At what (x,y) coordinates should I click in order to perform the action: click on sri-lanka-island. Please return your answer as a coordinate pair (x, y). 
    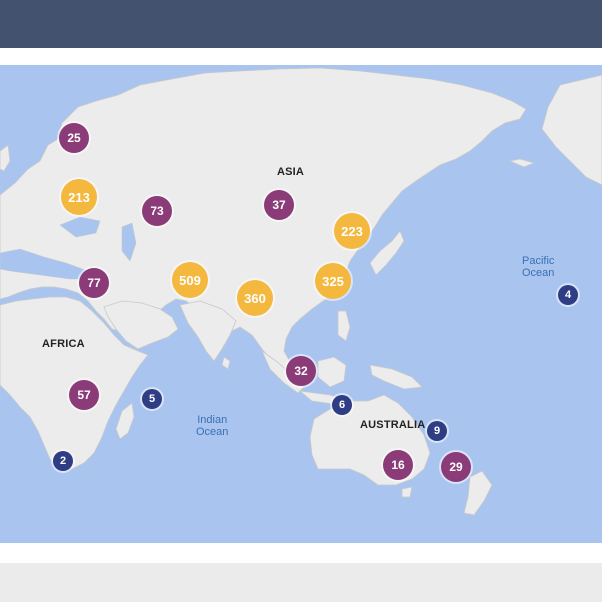
    Looking at the image, I should click on (226, 363).